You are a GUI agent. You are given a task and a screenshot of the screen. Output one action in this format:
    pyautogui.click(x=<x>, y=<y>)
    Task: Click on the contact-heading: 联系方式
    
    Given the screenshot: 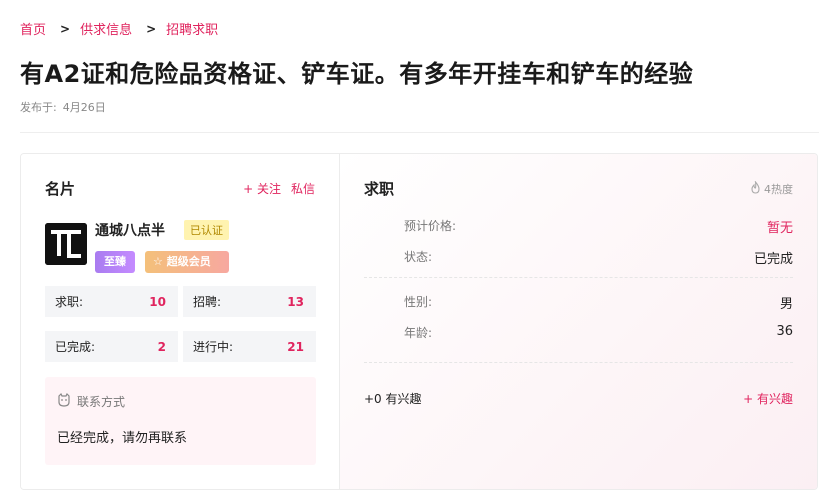 What is the action you would take?
    pyautogui.click(x=91, y=401)
    